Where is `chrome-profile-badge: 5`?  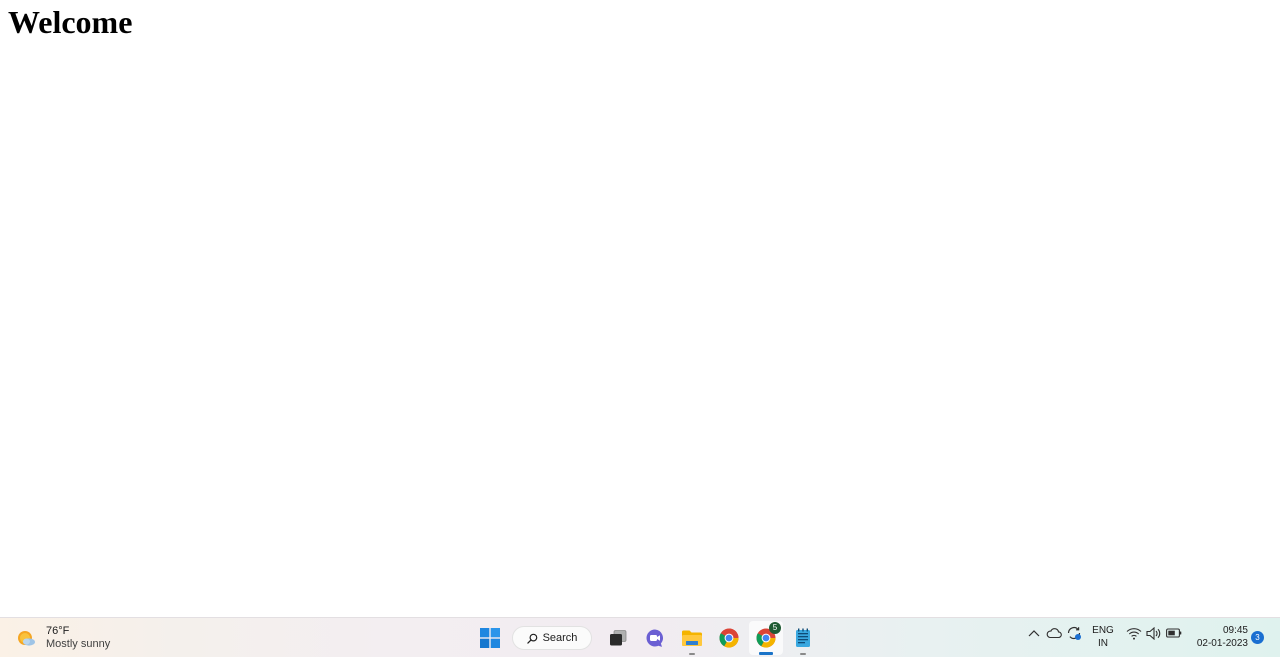 chrome-profile-badge: 5 is located at coordinates (775, 628).